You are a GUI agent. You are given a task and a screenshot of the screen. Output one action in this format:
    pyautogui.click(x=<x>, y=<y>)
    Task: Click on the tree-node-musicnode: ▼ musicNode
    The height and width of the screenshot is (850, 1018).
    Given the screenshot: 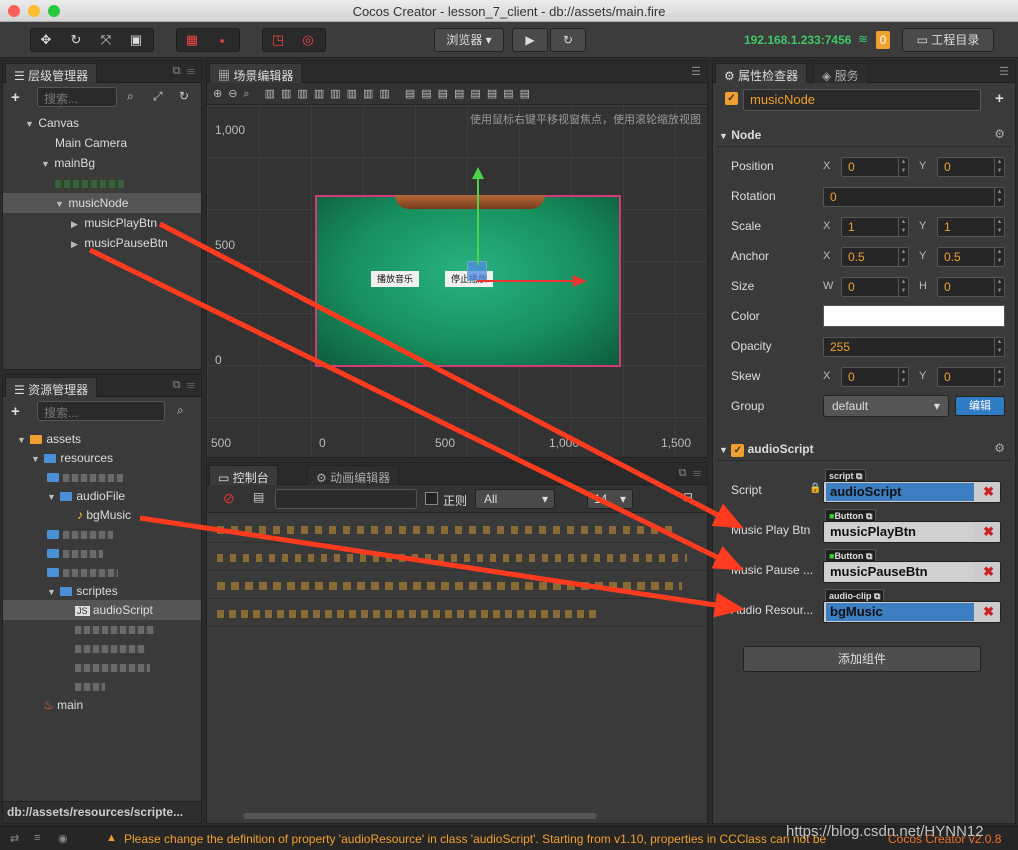 What is the action you would take?
    pyautogui.click(x=102, y=203)
    